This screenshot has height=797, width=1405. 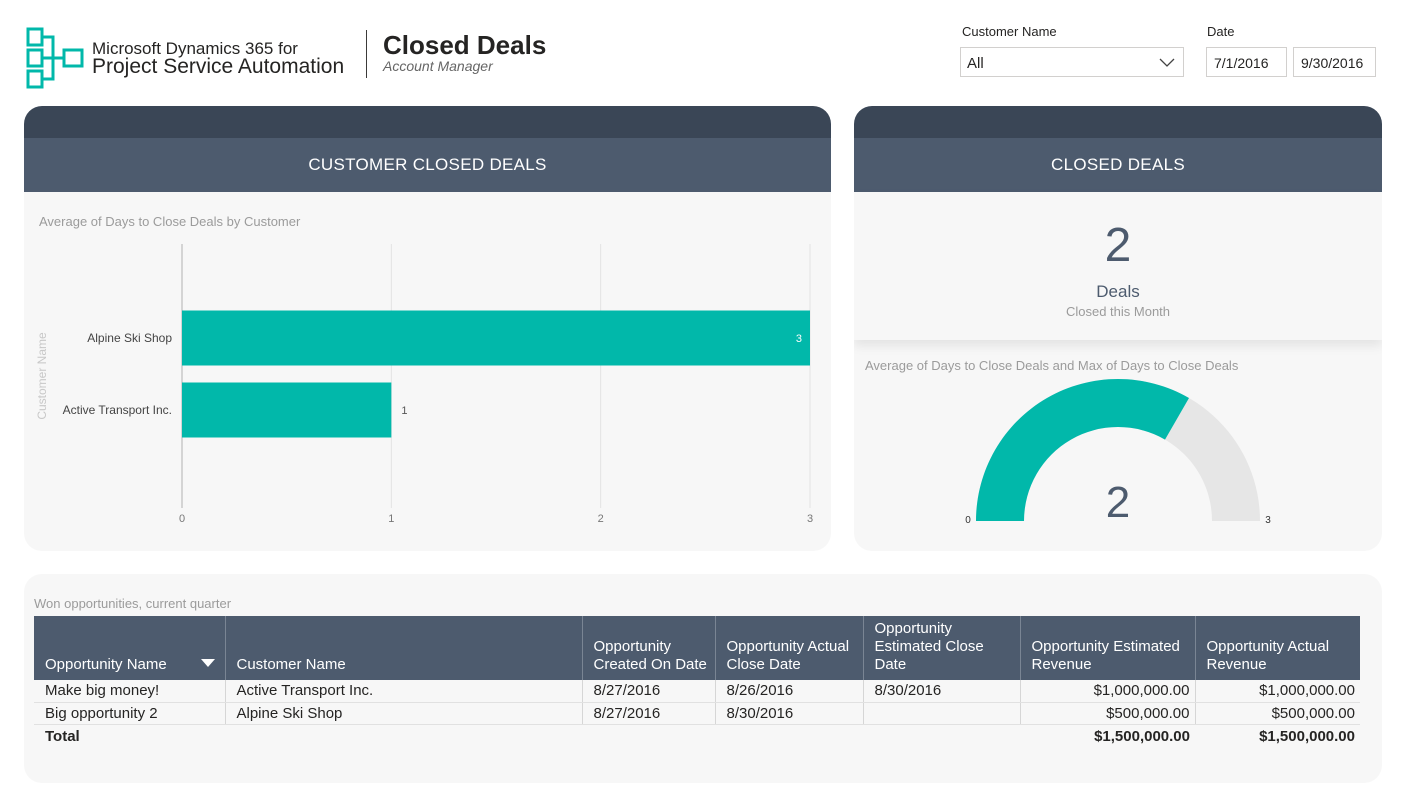 I want to click on data-label: 1, so click(x=404, y=411).